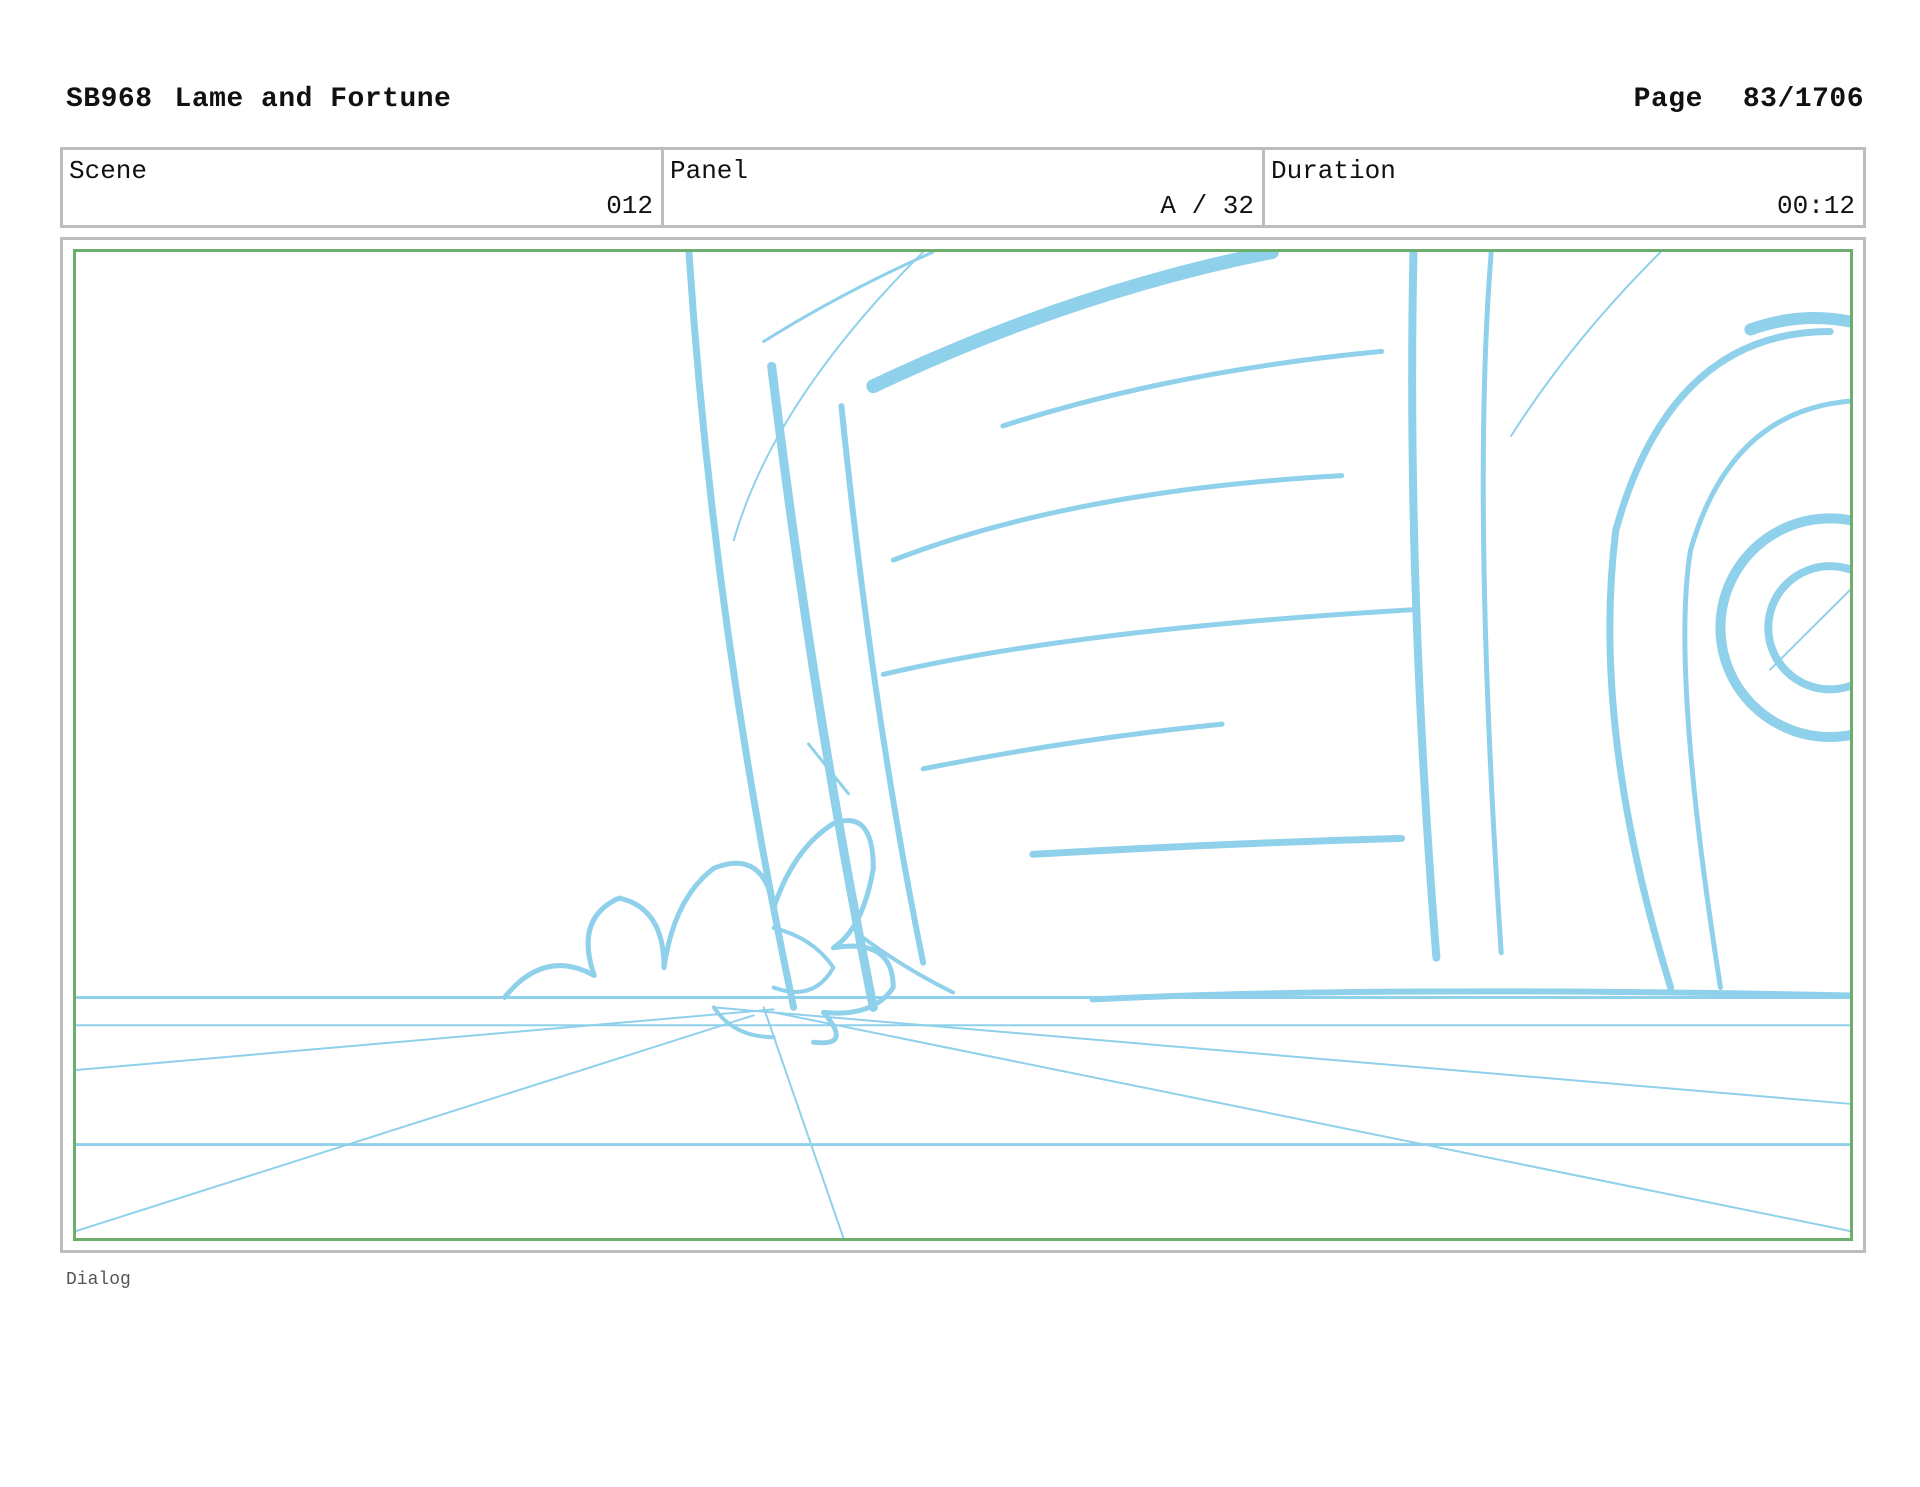 The image size is (1920, 1487). I want to click on panel-value: A / 32, so click(1207, 206).